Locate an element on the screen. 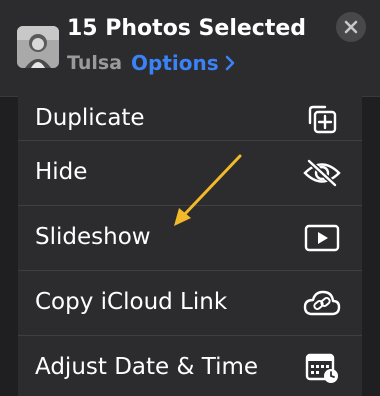 The image size is (380, 396). close-button is located at coordinates (351, 27).